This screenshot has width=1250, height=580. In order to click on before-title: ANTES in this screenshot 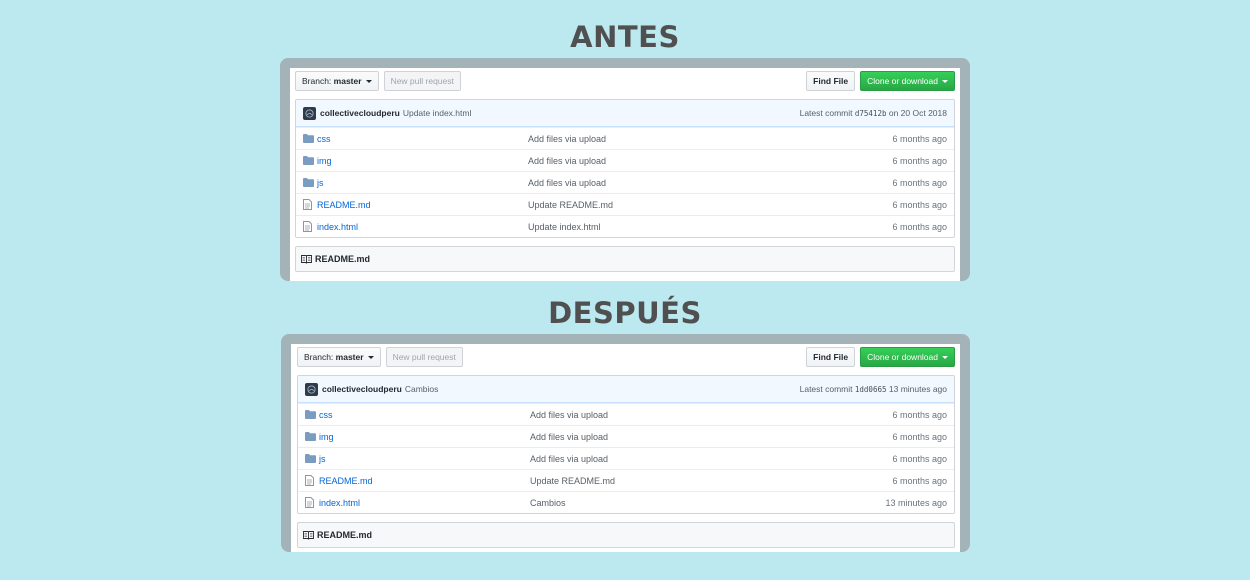, I will do `click(625, 37)`.